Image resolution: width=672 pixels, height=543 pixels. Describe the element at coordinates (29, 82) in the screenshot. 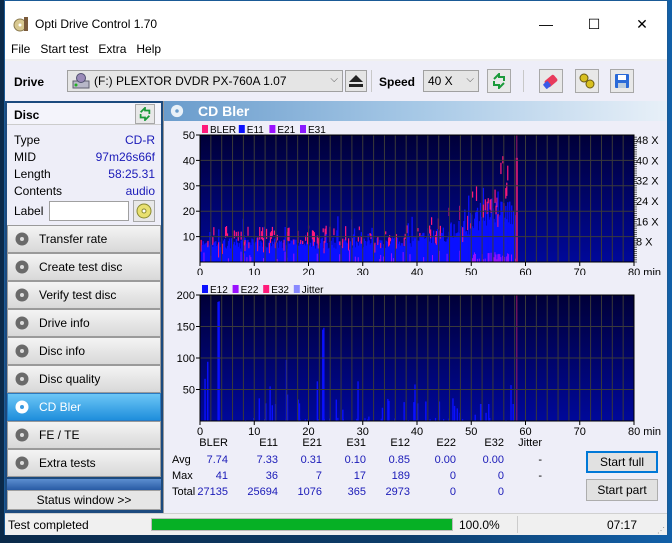

I see `drive-label: Drive` at that location.